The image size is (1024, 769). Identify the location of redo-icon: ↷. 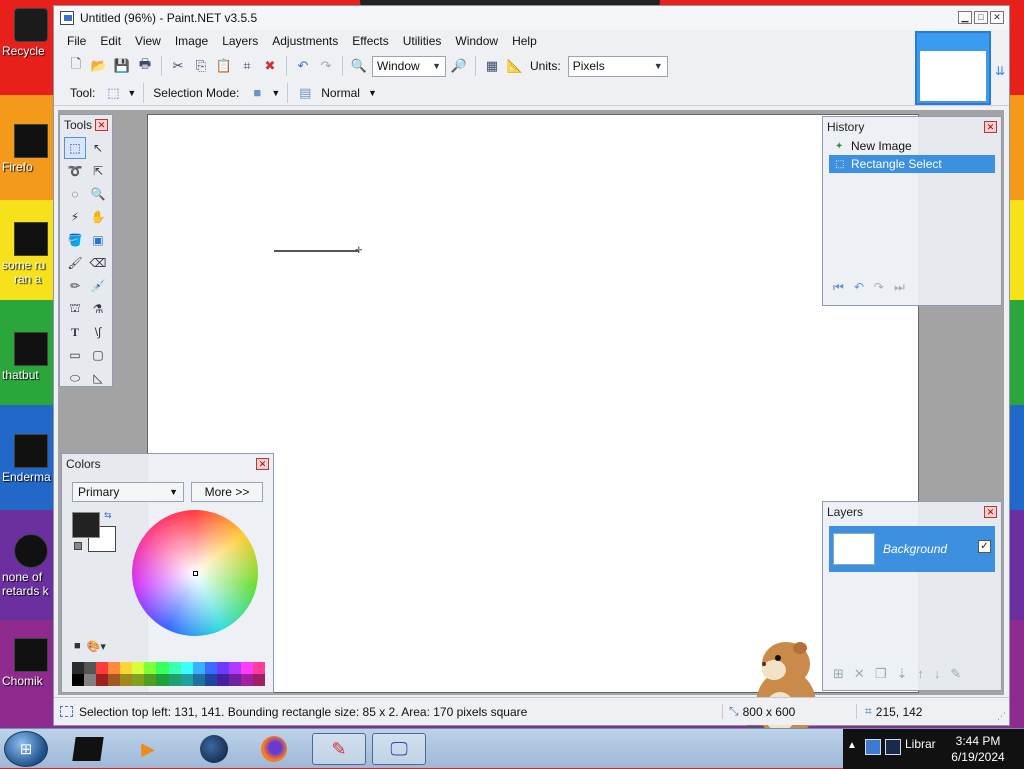
(326, 66).